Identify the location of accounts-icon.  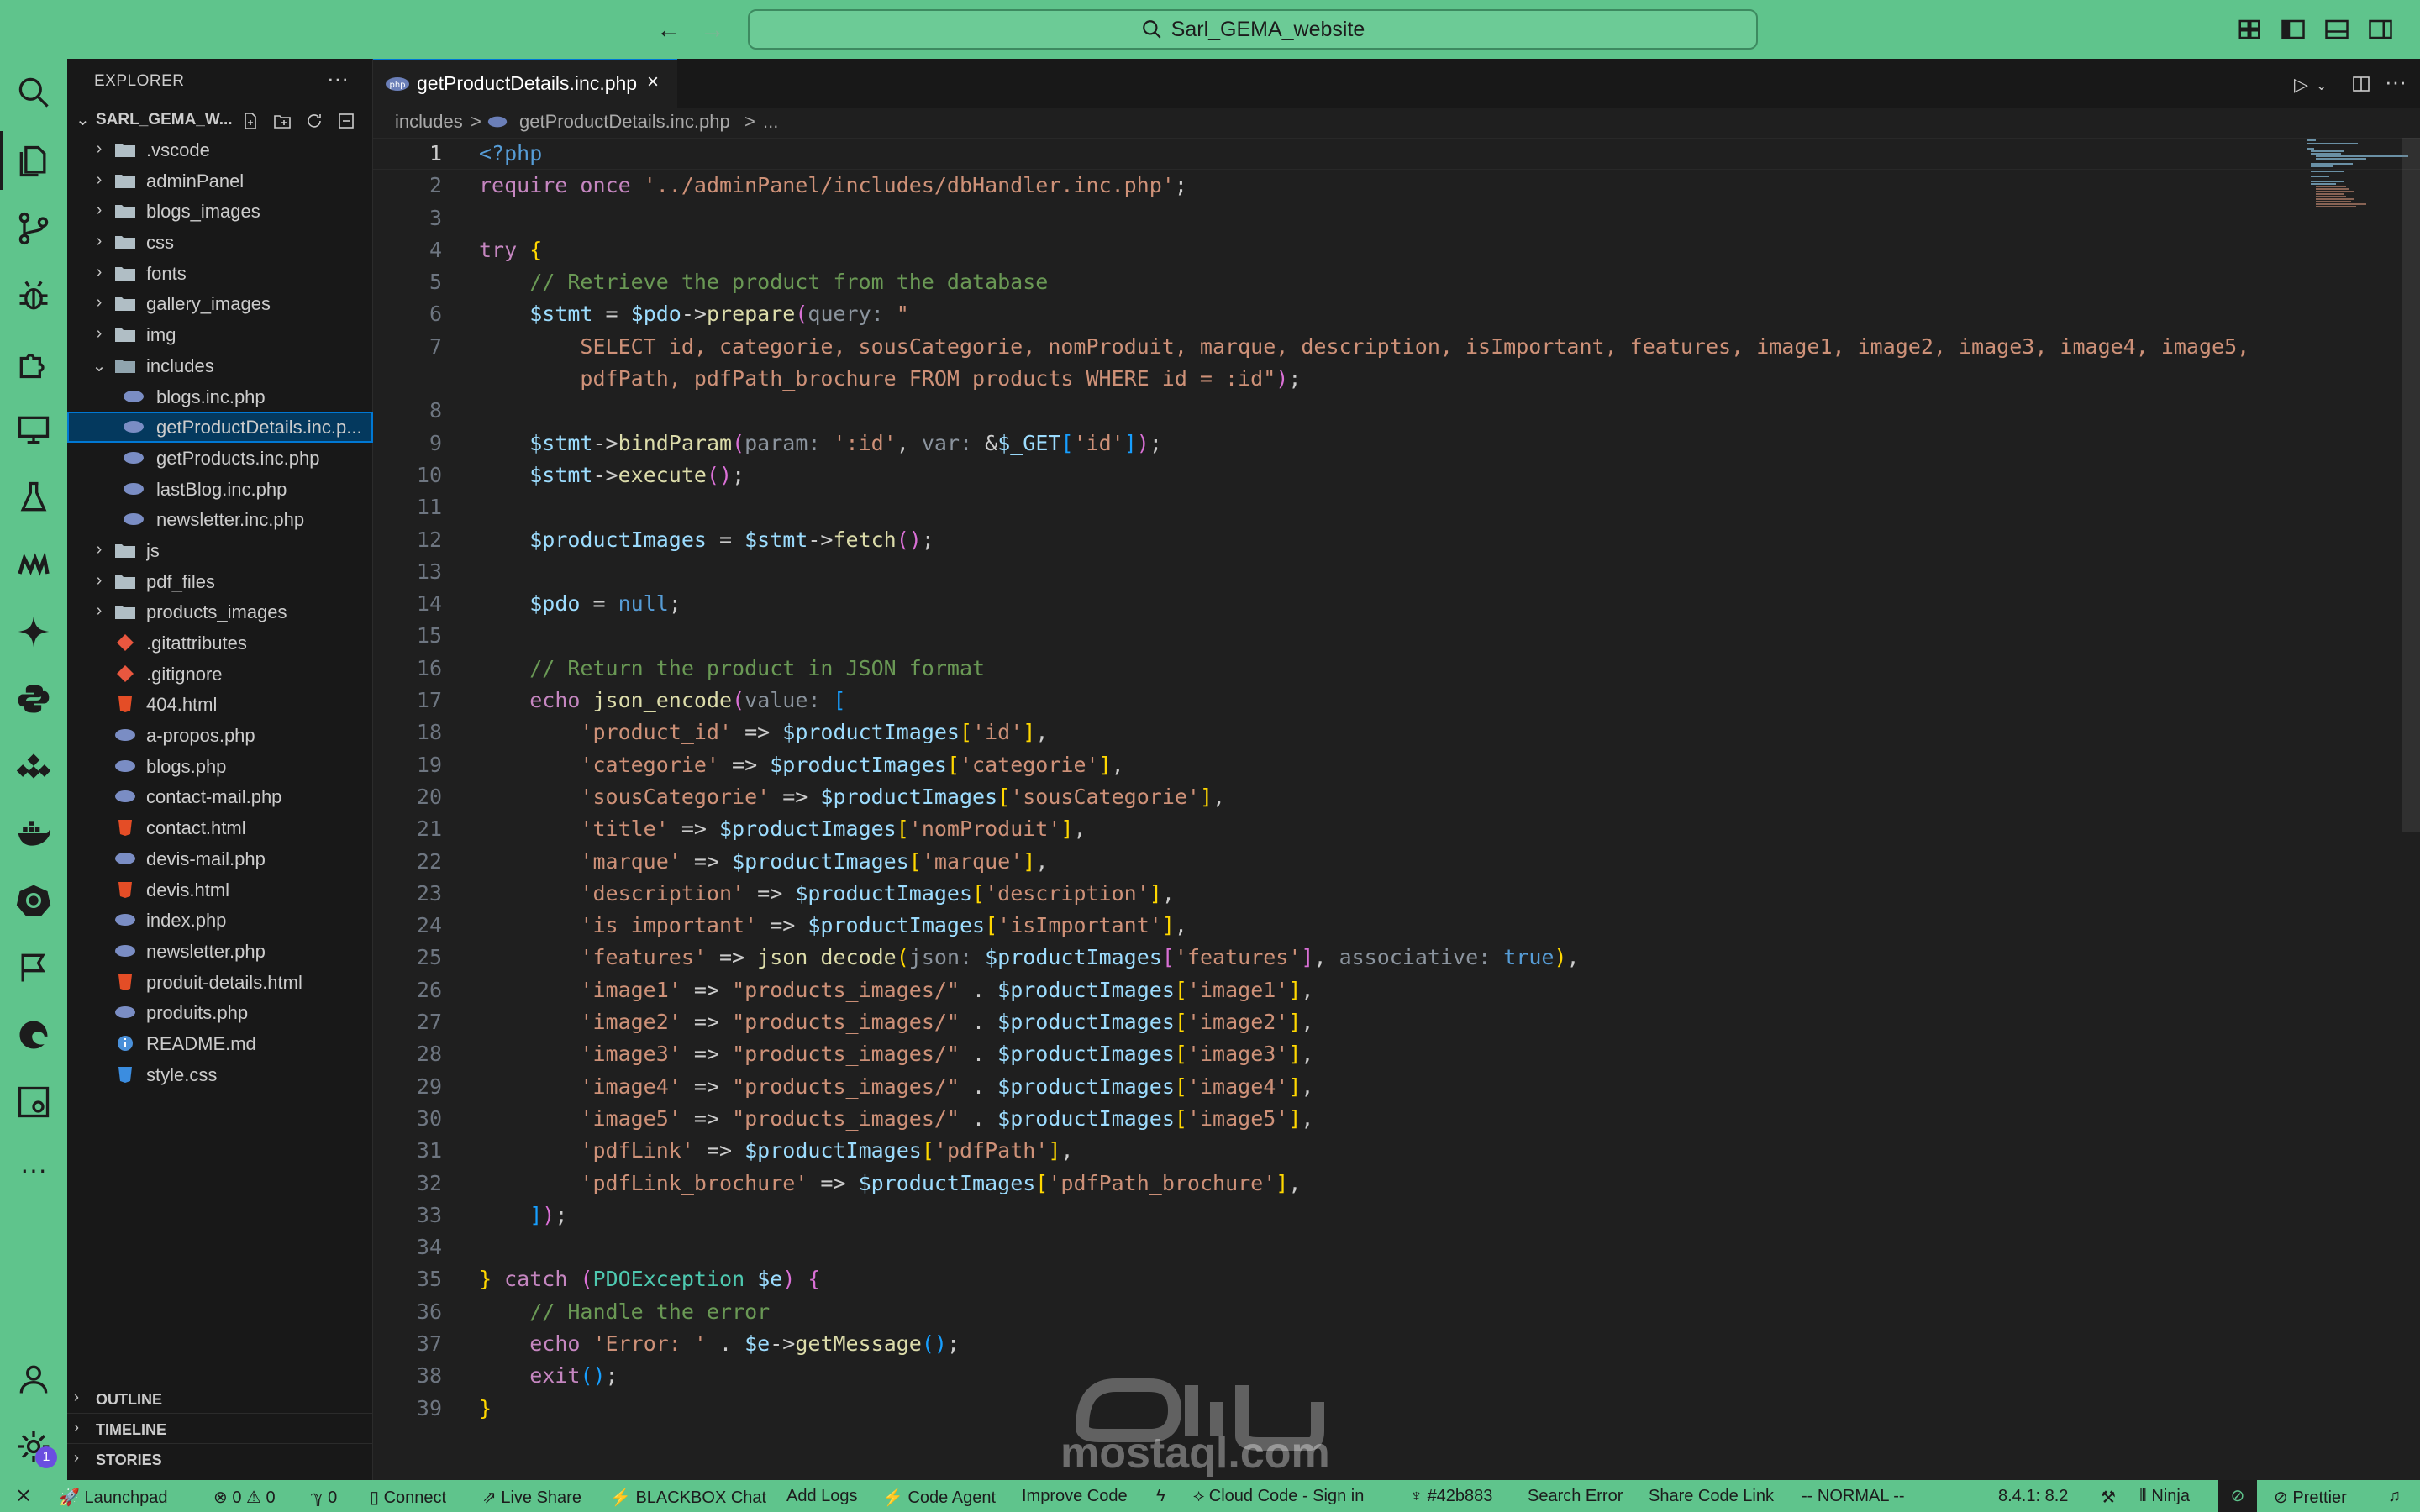
(34, 1379).